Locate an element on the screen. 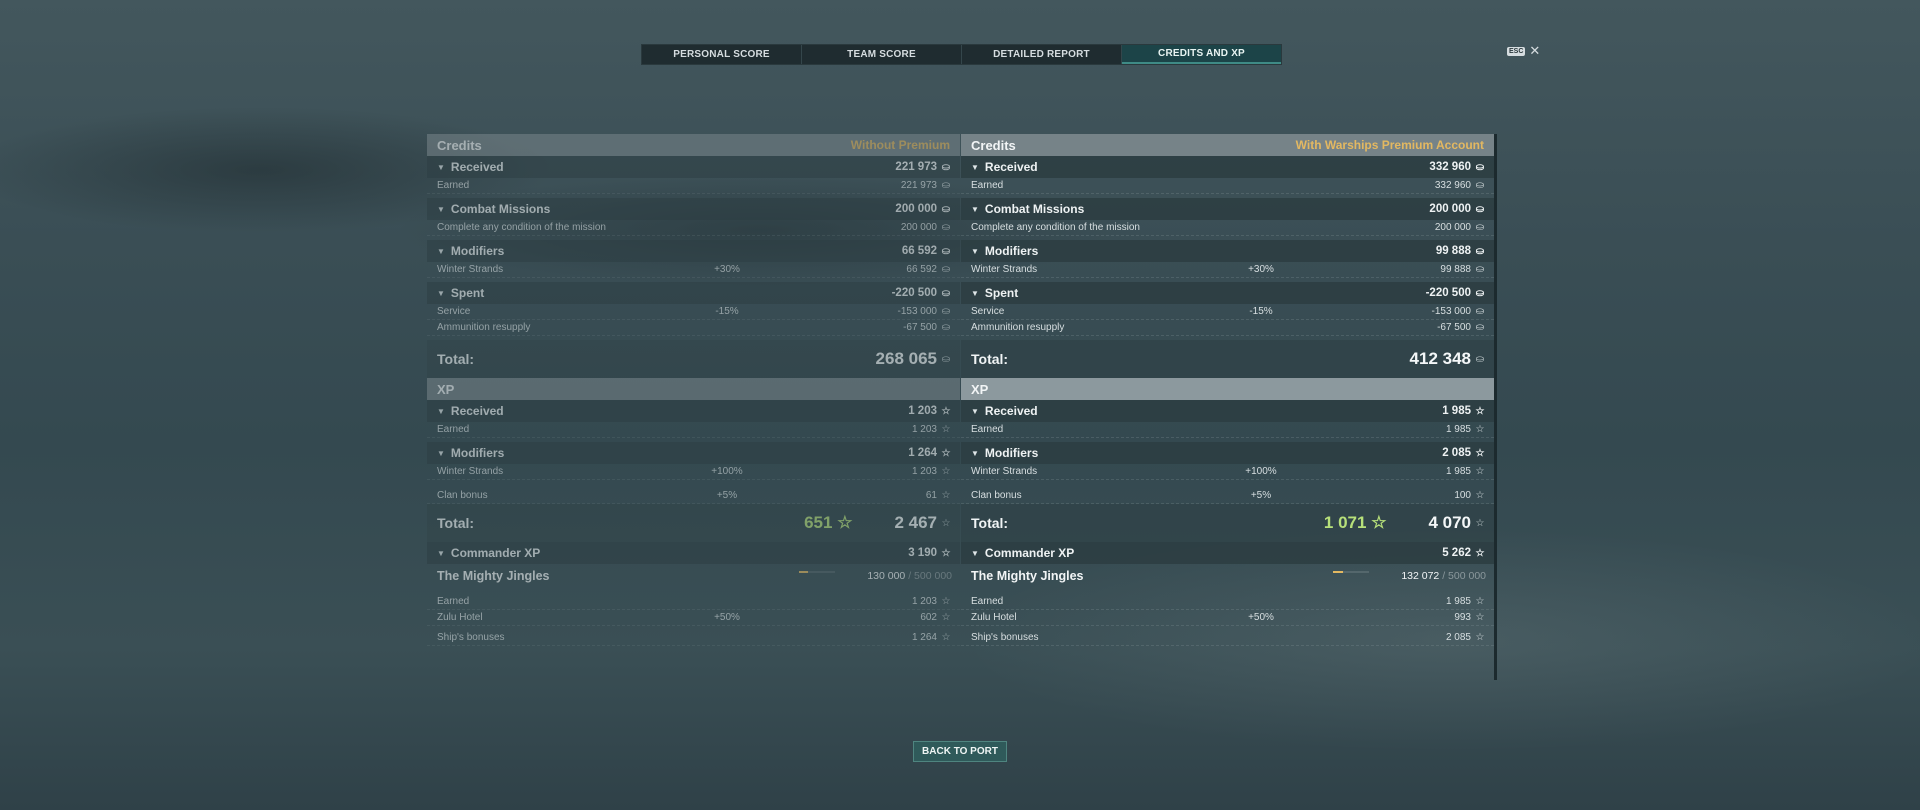 The image size is (1920, 810). tab-detailed-report: DETAILED REPORT is located at coordinates (1042, 54).